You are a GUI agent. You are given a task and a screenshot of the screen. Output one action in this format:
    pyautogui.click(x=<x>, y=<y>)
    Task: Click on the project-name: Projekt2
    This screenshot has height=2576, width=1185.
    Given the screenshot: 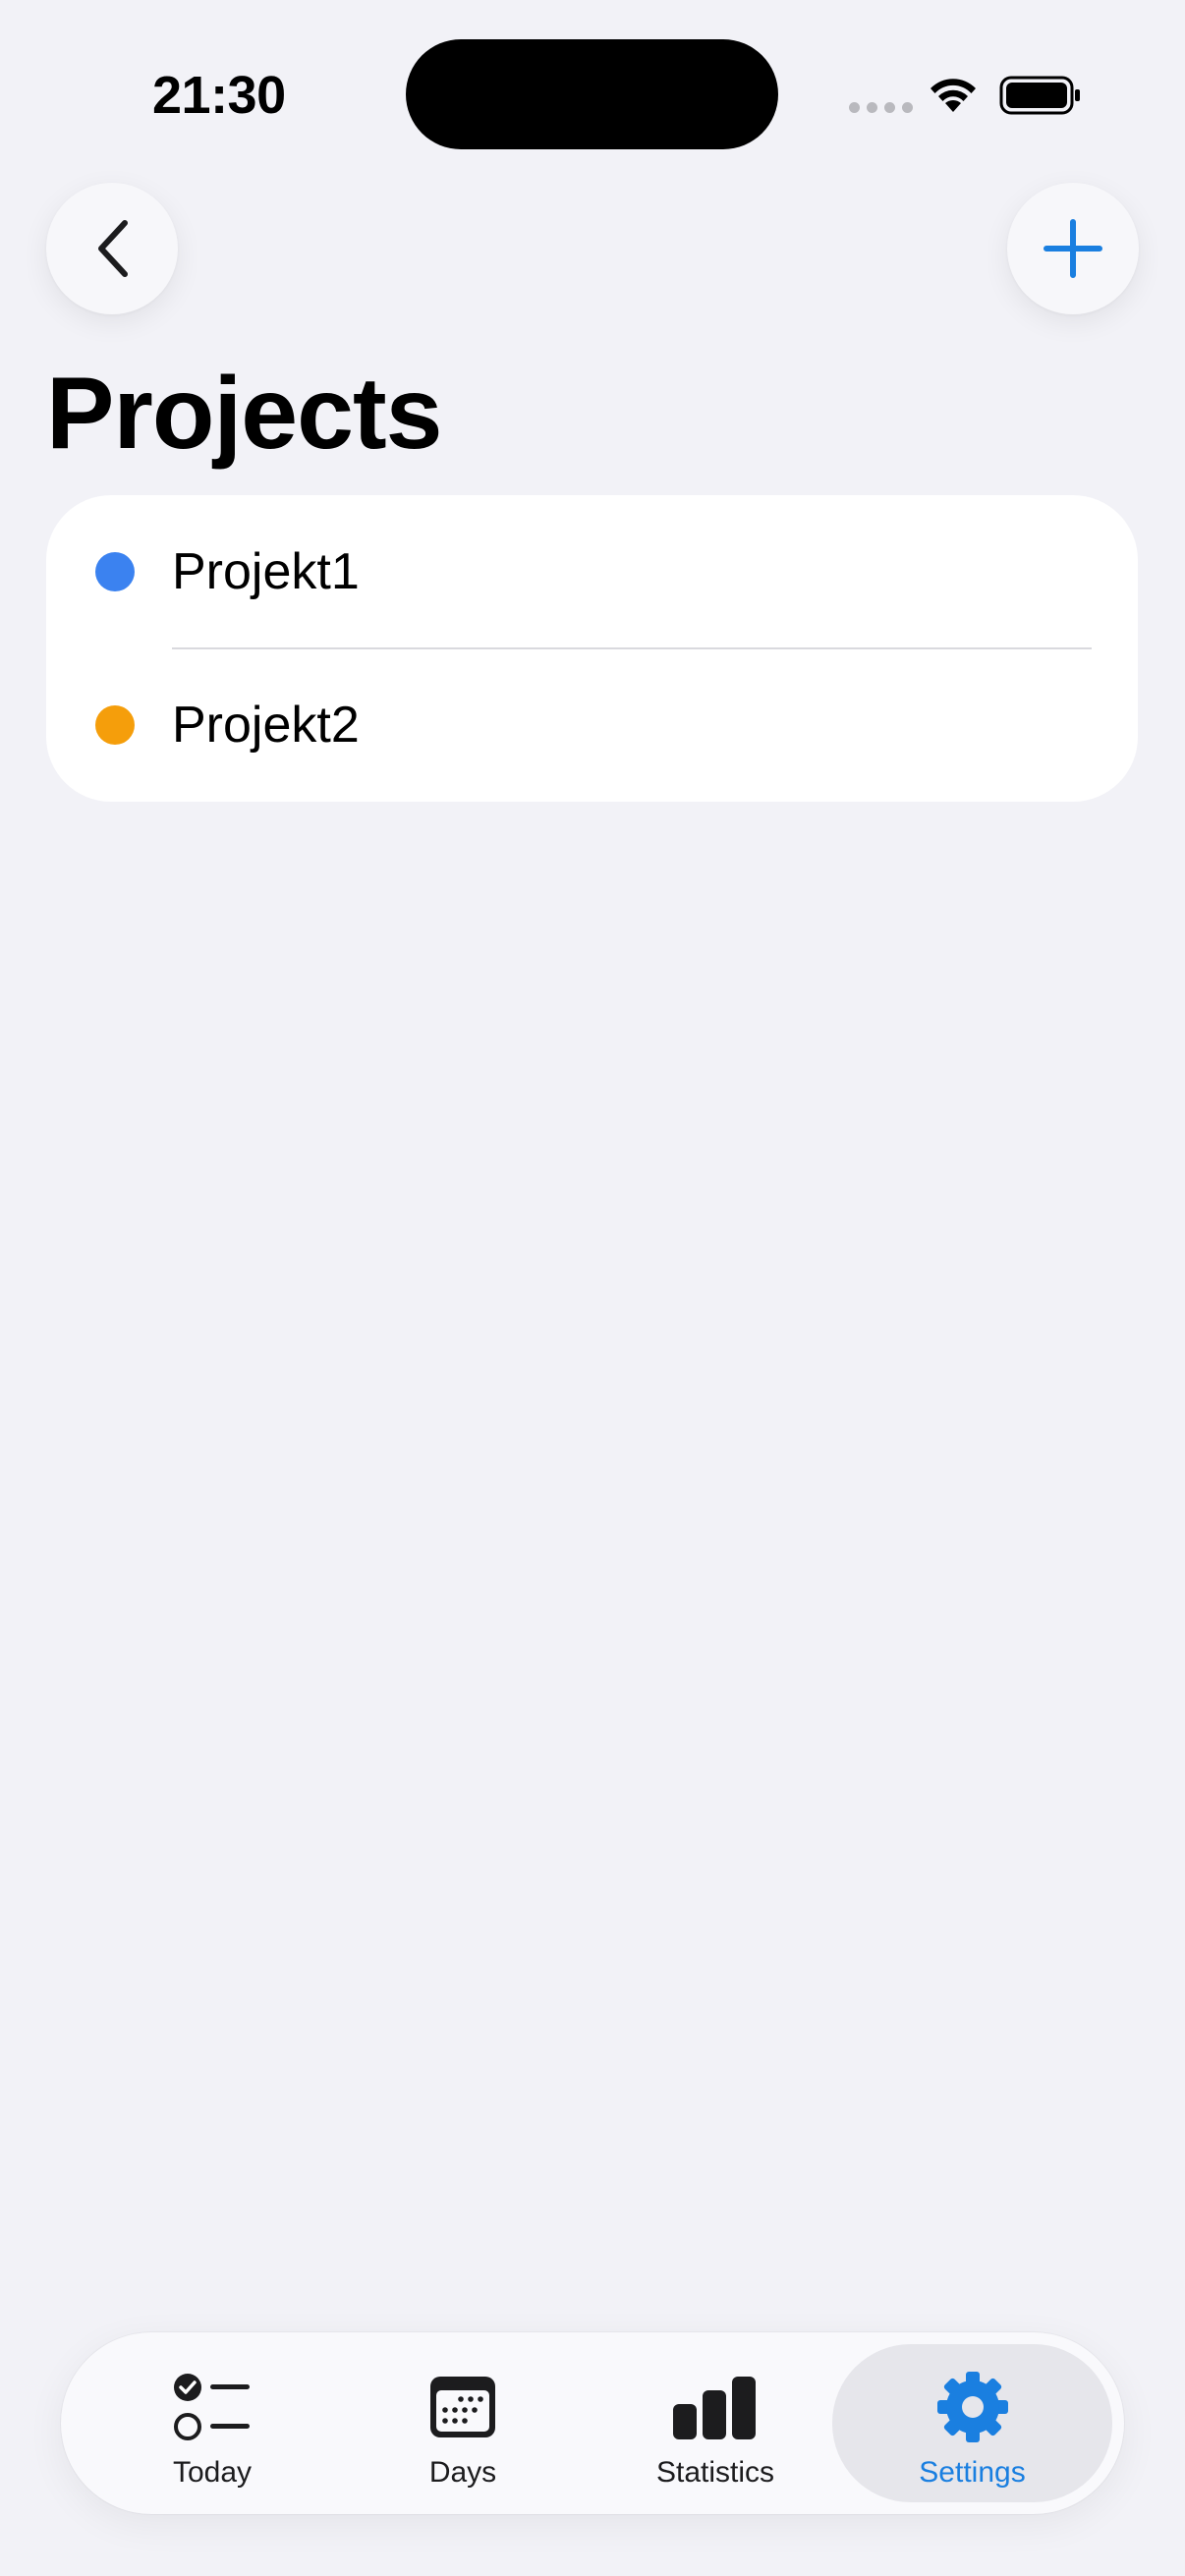 What is the action you would take?
    pyautogui.click(x=266, y=725)
    